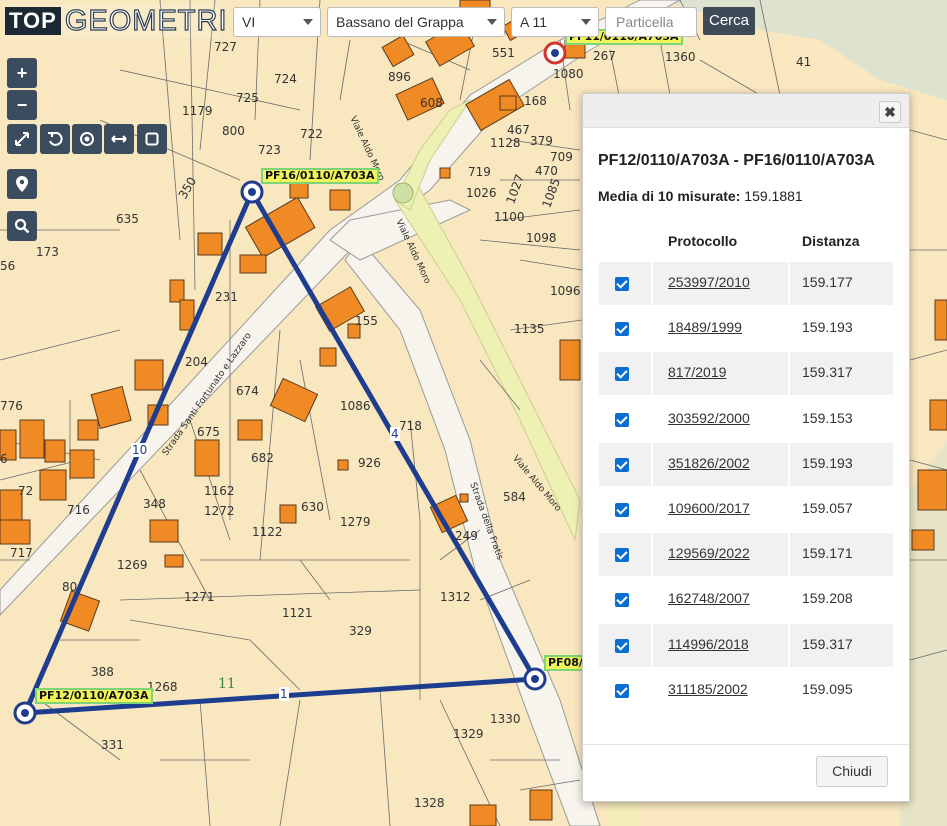 The image size is (947, 826). What do you see at coordinates (369, 463) in the screenshot?
I see `parcel-number: 926` at bounding box center [369, 463].